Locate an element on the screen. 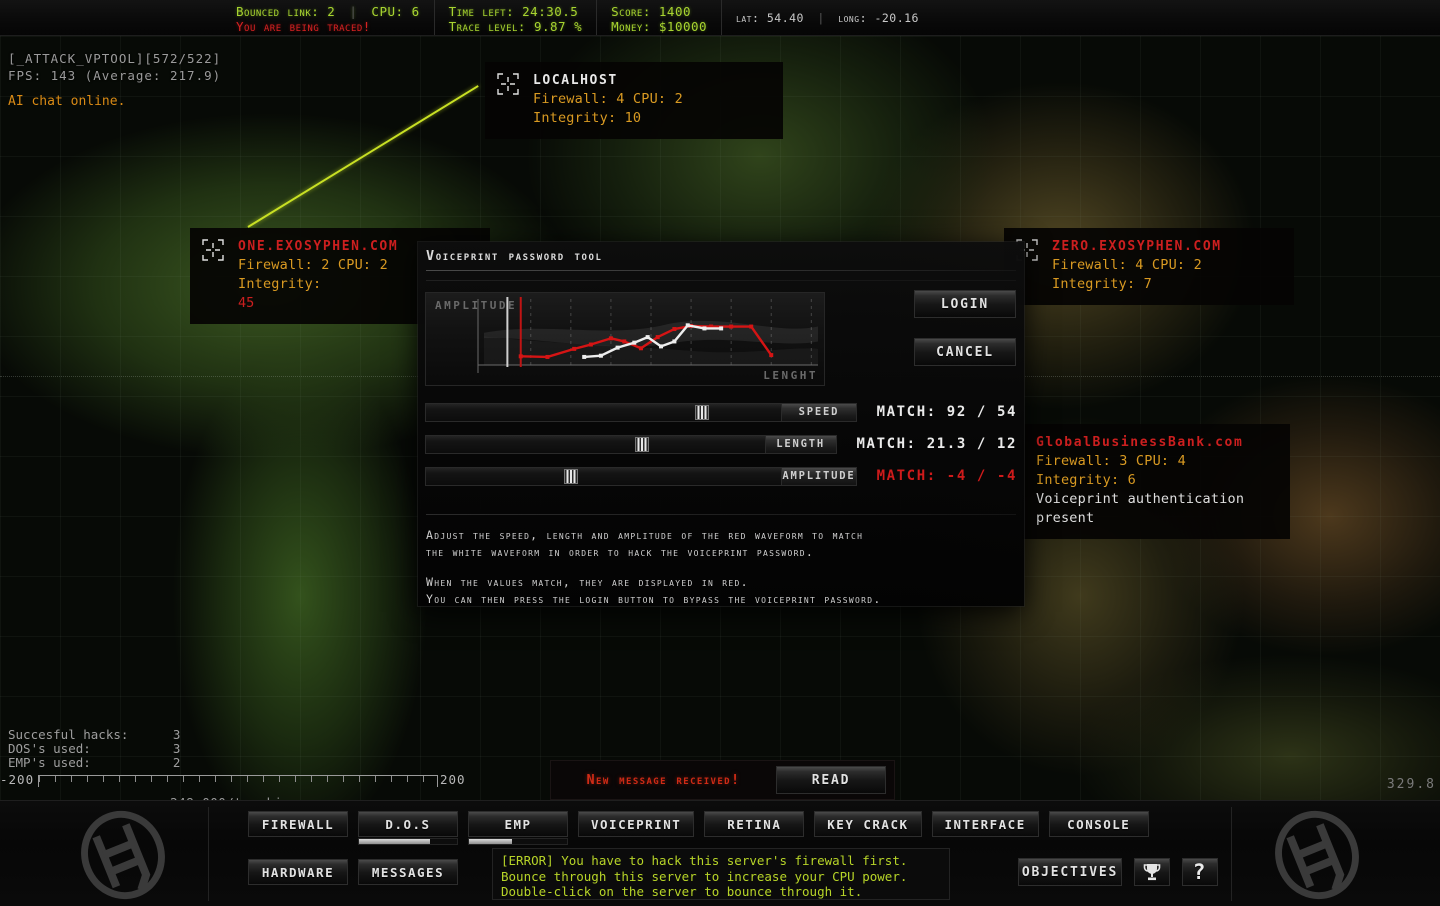 The image size is (1440, 906). length-slider-knob is located at coordinates (642, 444).